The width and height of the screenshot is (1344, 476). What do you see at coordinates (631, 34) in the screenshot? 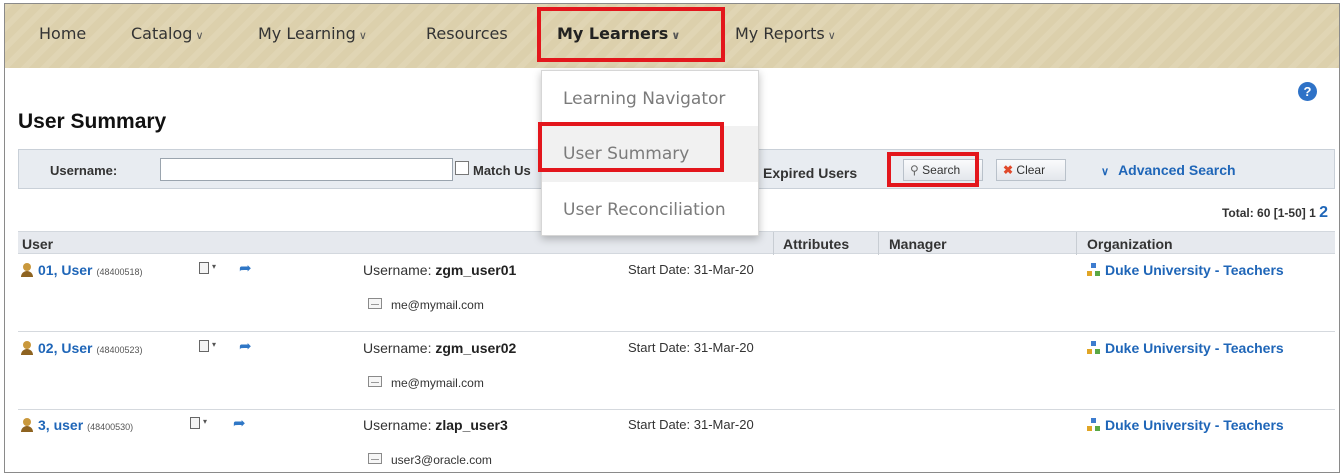
I see `highlight-my-learners` at bounding box center [631, 34].